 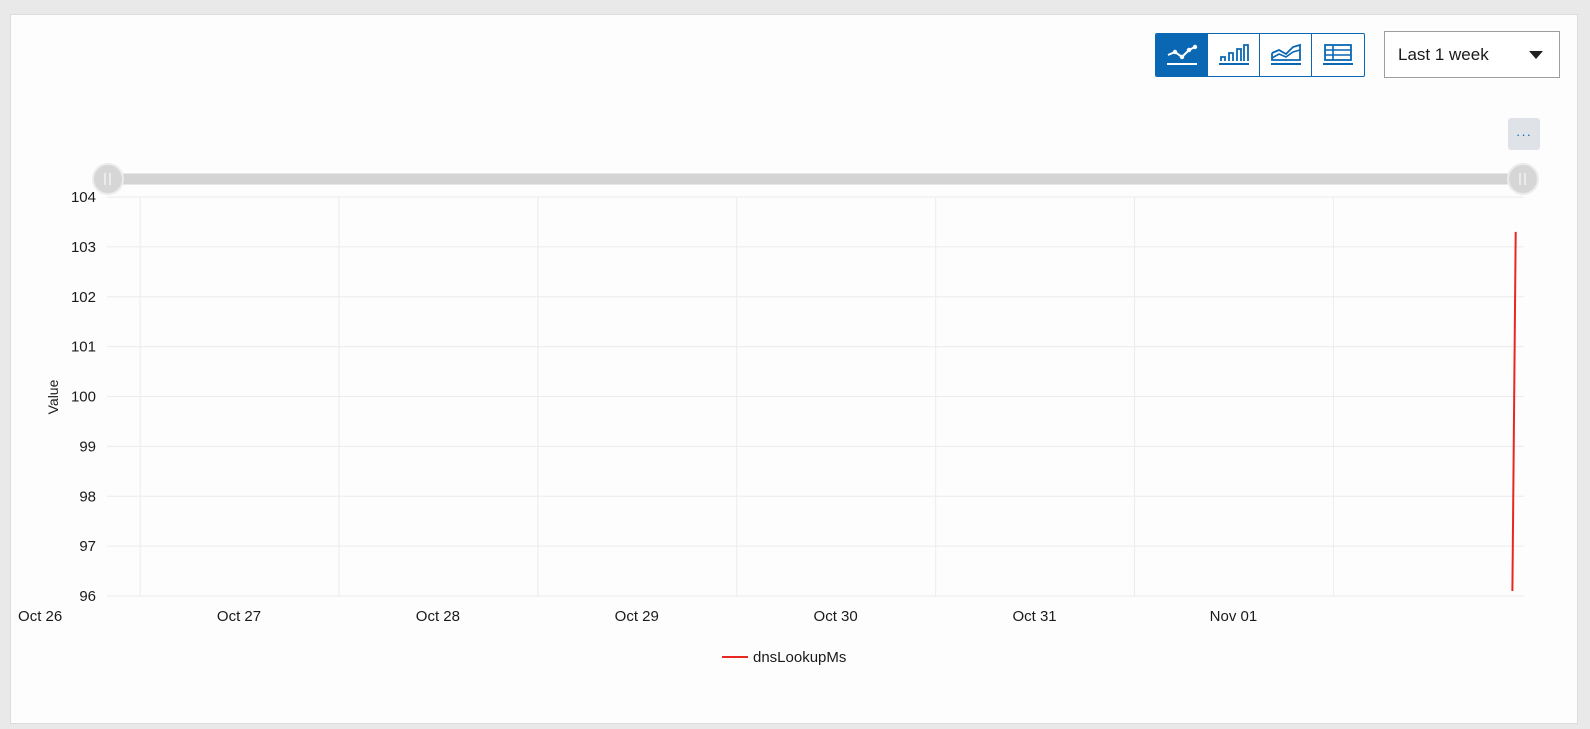 What do you see at coordinates (83, 347) in the screenshot?
I see `y-tick-label: 101` at bounding box center [83, 347].